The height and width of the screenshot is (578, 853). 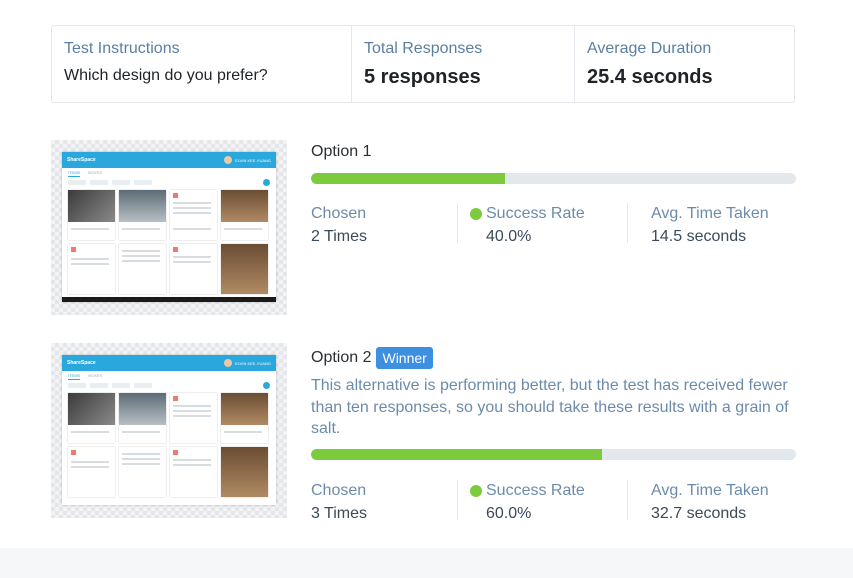 What do you see at coordinates (710, 225) in the screenshot?
I see `option-1-time-stat: Avg. Time Taken 14.5 seconds` at bounding box center [710, 225].